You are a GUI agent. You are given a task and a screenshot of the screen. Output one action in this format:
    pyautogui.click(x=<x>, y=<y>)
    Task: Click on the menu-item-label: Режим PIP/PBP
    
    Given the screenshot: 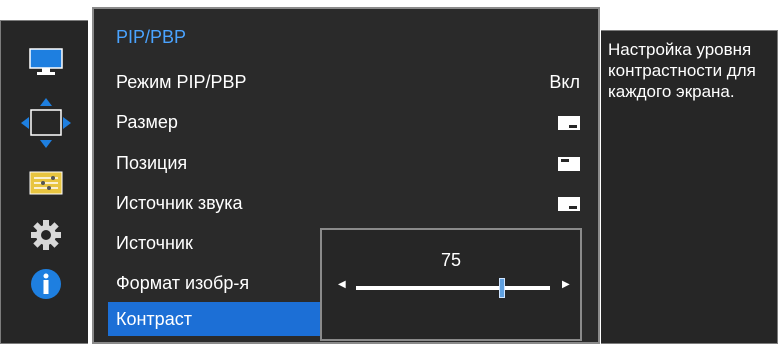 What is the action you would take?
    pyautogui.click(x=181, y=82)
    